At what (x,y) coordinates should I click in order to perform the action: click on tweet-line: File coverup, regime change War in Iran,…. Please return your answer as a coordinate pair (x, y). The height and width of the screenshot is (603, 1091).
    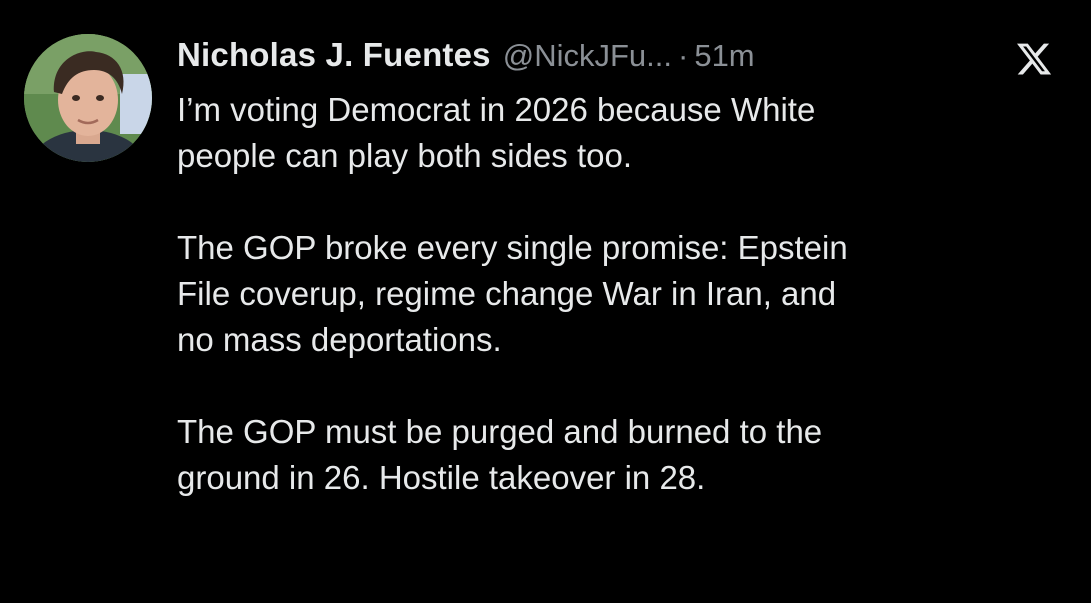
    Looking at the image, I should click on (507, 293).